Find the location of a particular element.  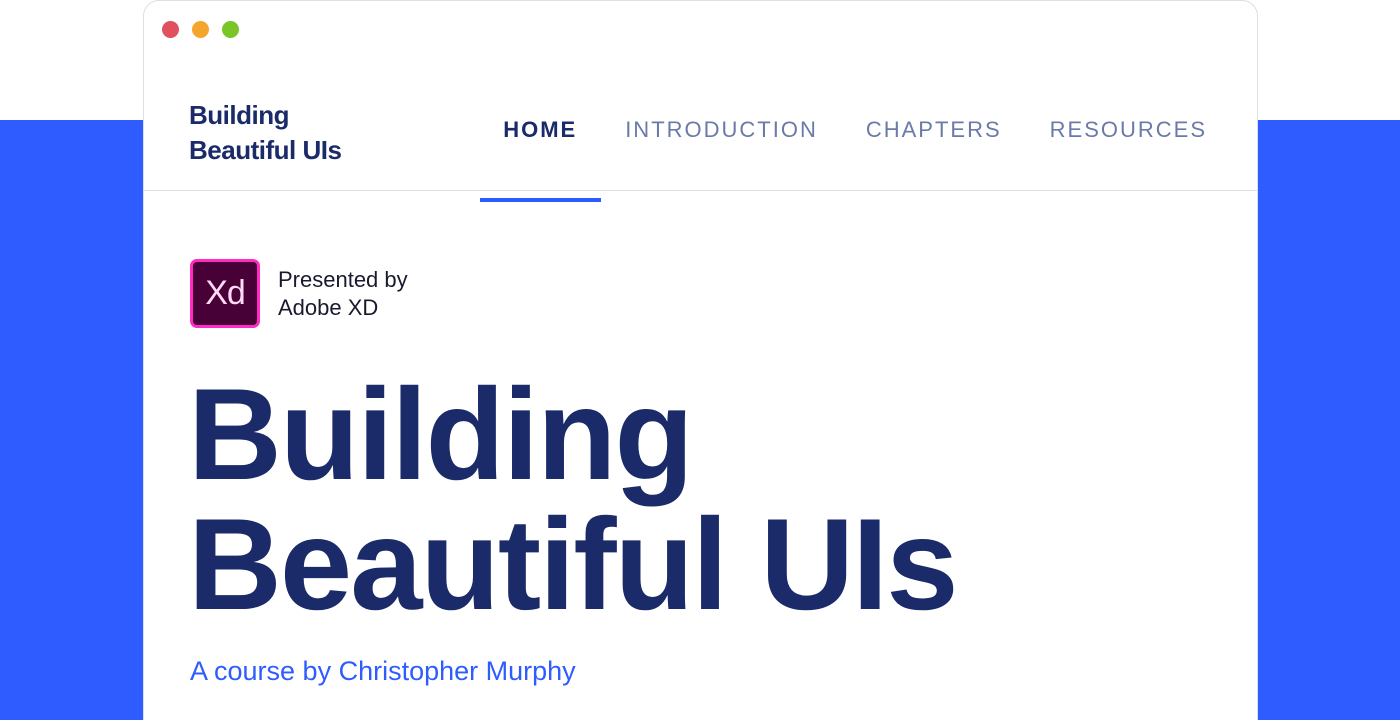

xd-logo-text: Xd is located at coordinates (225, 293).